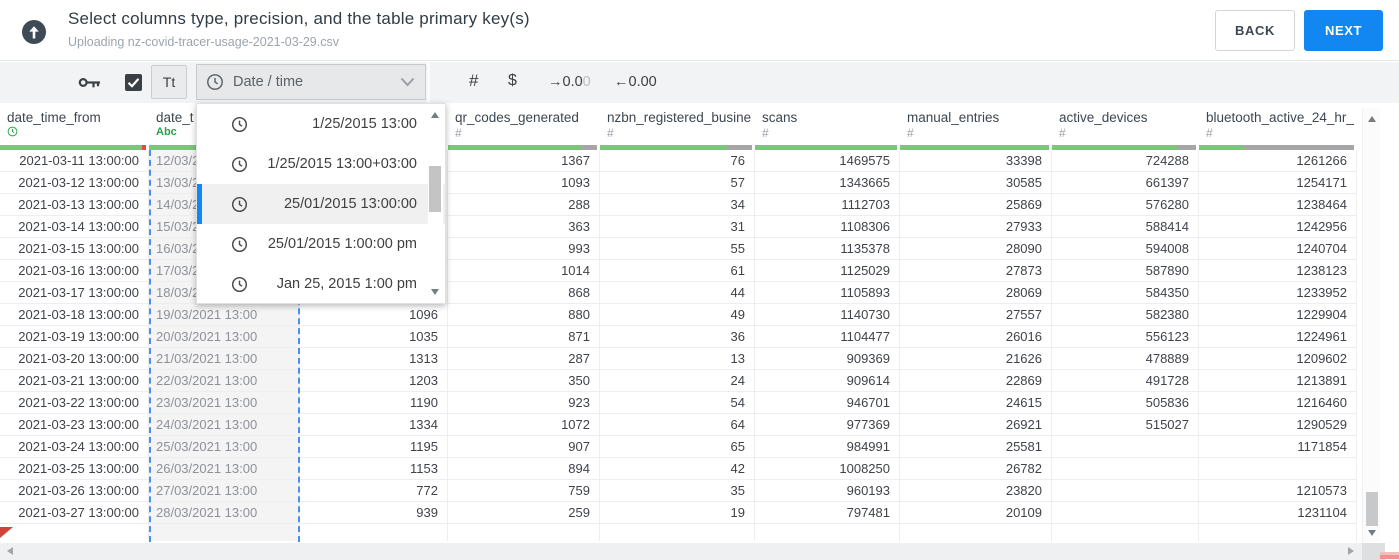 This screenshot has width=1399, height=560. What do you see at coordinates (1278, 447) in the screenshot?
I see `table-cell: 1171854` at bounding box center [1278, 447].